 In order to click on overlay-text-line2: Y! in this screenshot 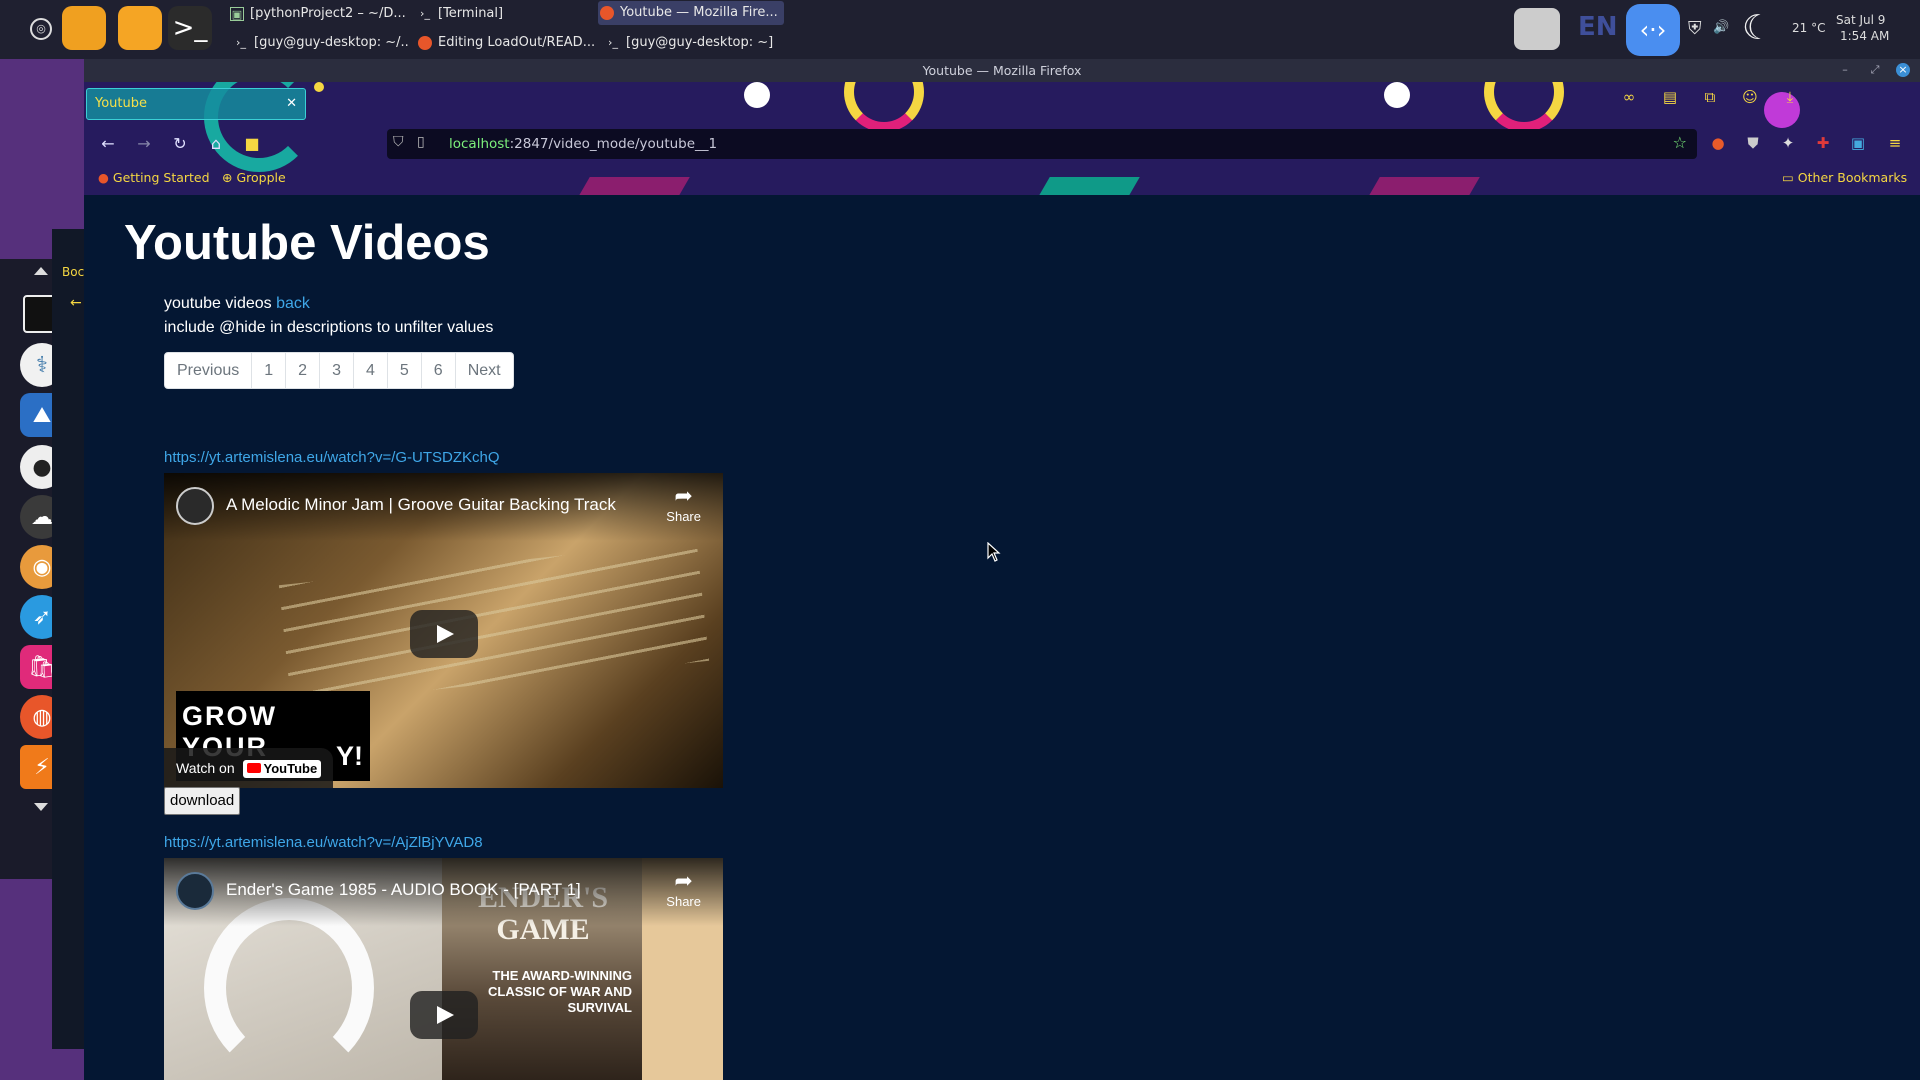, I will do `click(349, 756)`.